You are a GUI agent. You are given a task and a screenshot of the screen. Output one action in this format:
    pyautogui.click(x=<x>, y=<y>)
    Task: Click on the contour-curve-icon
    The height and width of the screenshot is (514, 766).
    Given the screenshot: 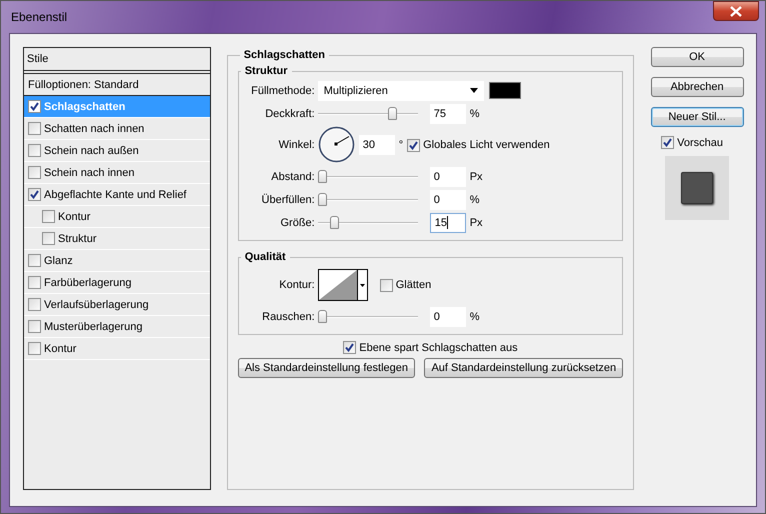 What is the action you would take?
    pyautogui.click(x=337, y=285)
    